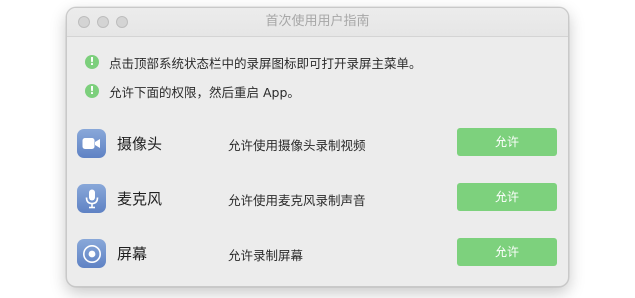  What do you see at coordinates (297, 145) in the screenshot?
I see `permission-description: 允许使用摄像头录制视频` at bounding box center [297, 145].